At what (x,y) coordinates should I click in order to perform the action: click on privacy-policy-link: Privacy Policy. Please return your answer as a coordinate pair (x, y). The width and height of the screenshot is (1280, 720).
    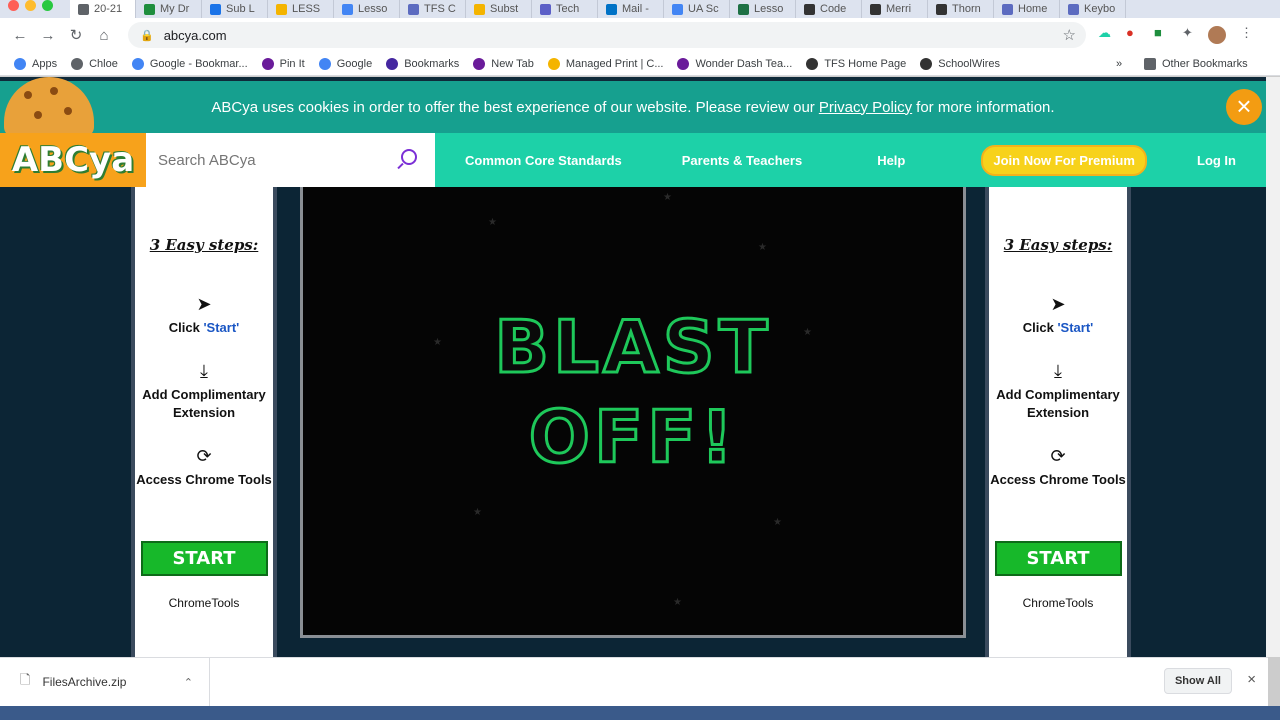
    Looking at the image, I should click on (865, 107).